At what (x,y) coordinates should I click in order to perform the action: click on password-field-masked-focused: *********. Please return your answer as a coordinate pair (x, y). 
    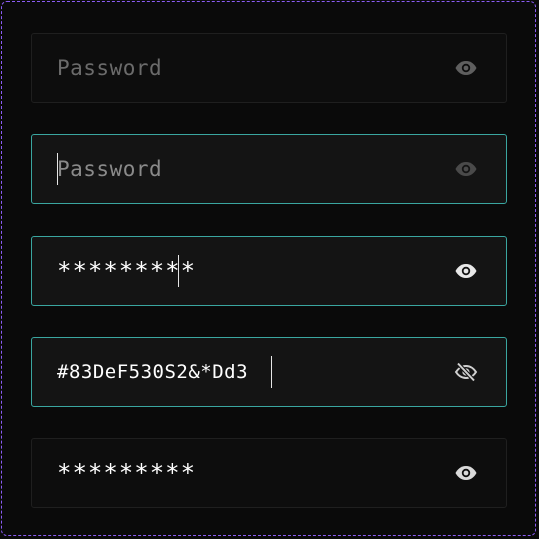
    Looking at the image, I should click on (269, 271).